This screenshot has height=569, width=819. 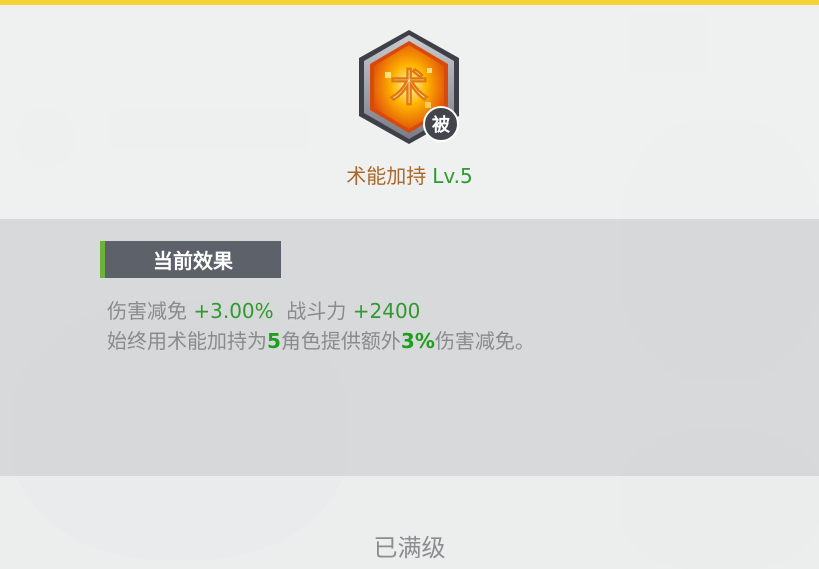 I want to click on skill-level: Lv.5, so click(x=452, y=176).